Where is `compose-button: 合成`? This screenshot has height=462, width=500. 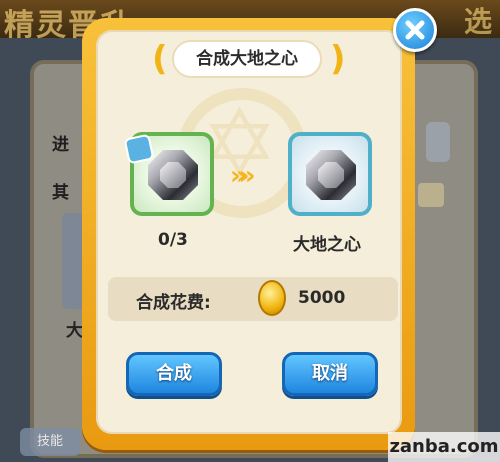 compose-button: 合成 is located at coordinates (174, 374).